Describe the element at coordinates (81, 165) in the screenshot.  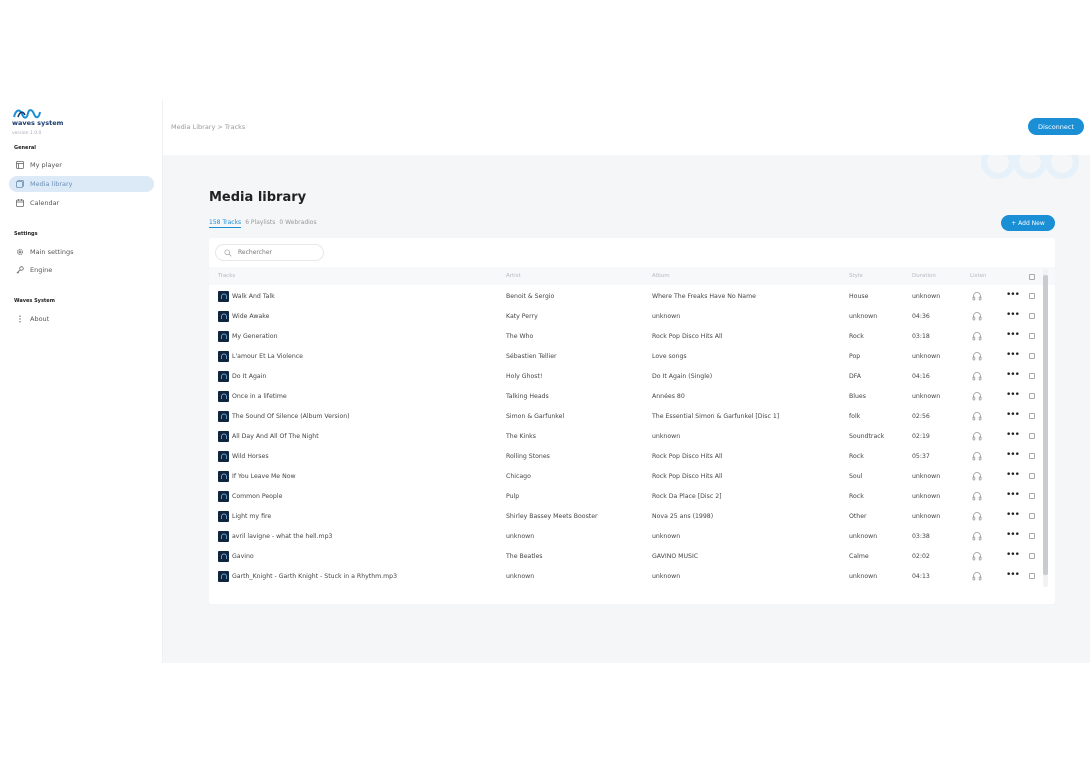
I see `sidebar-item-my-player: My player` at that location.